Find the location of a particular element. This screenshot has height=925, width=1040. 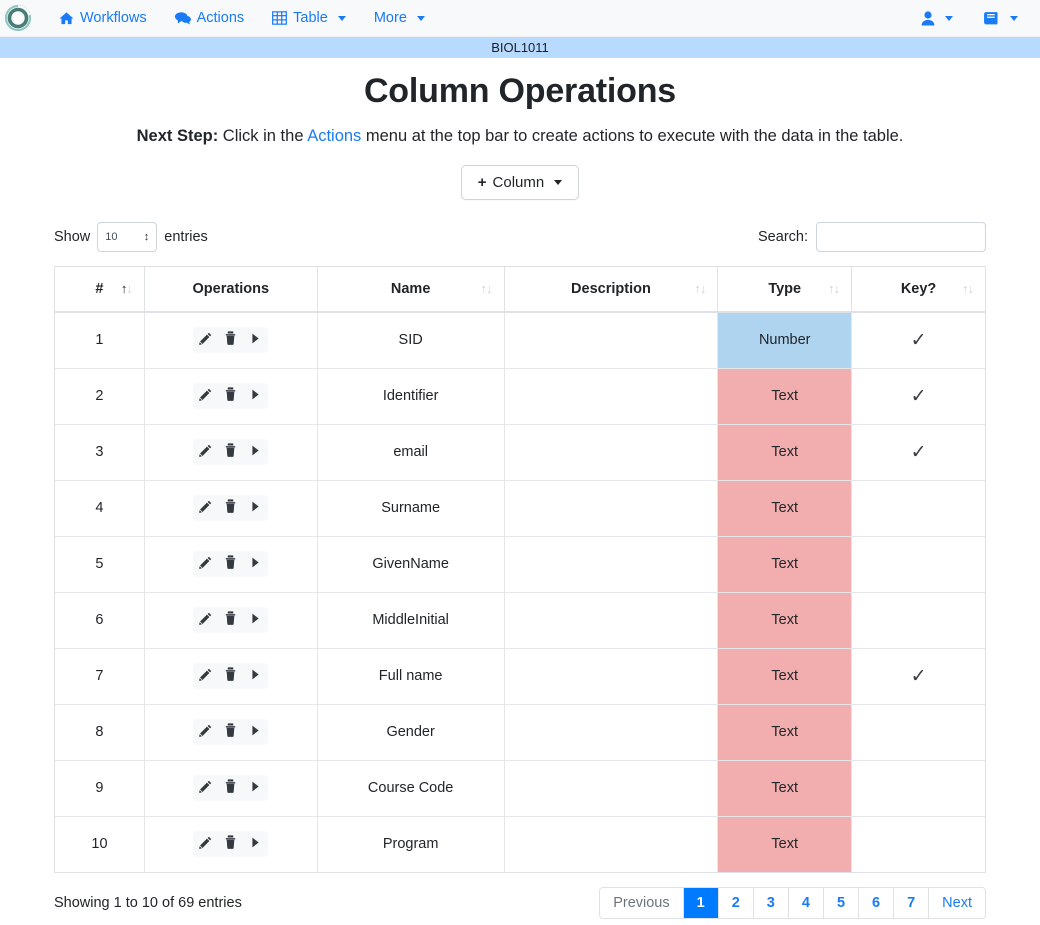

pencil-icon is located at coordinates (205, 788).